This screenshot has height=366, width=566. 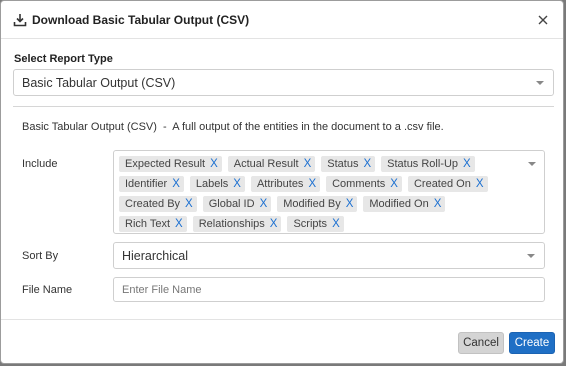 I want to click on cancel-button: Cancel, so click(x=481, y=343).